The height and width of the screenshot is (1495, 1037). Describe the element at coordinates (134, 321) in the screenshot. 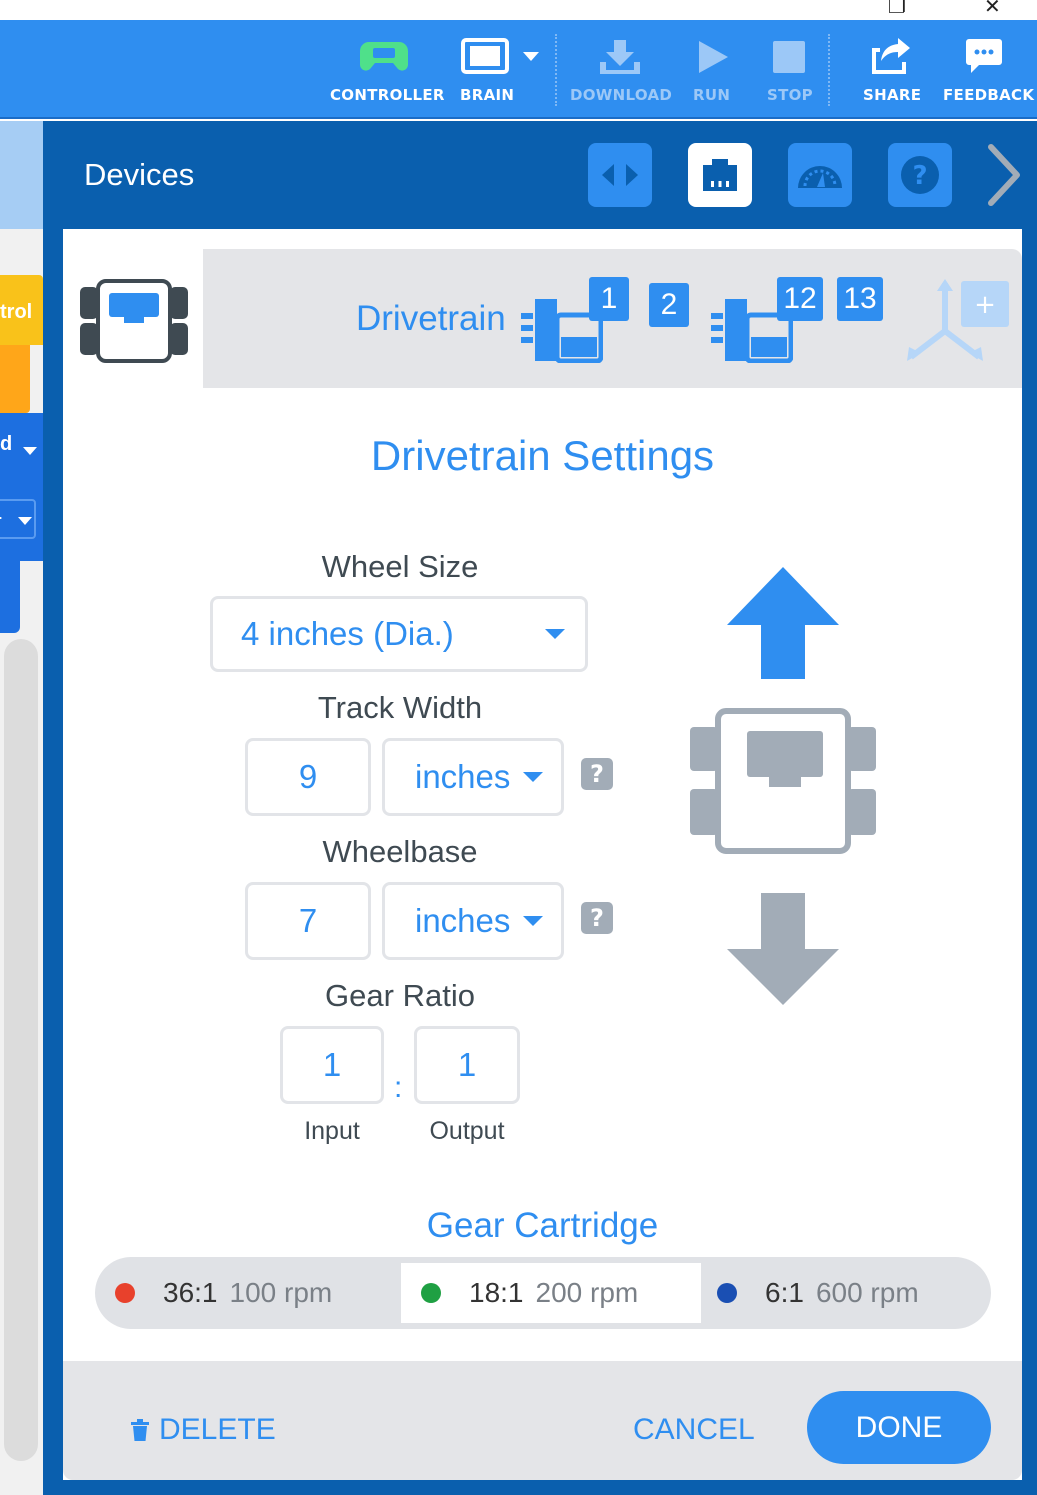

I see `drivetrain-device-icon` at that location.